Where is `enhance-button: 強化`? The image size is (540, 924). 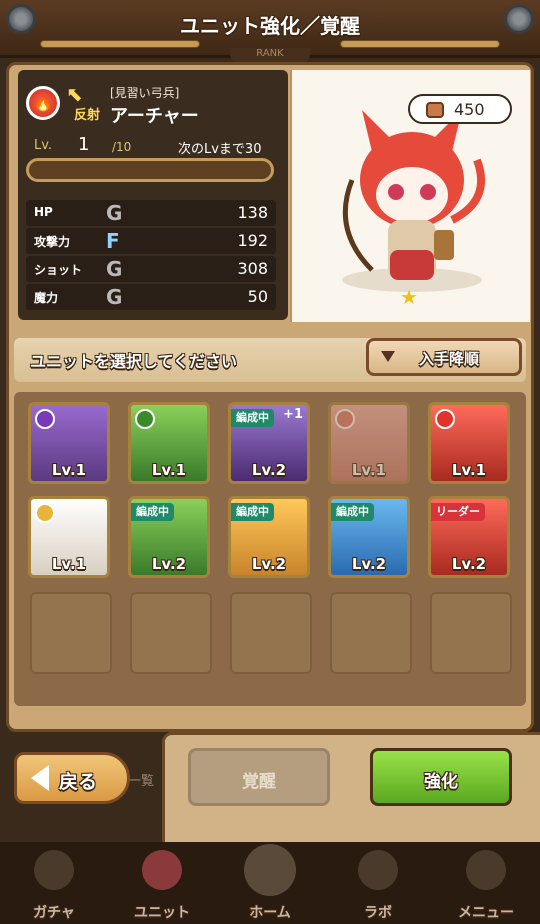 enhance-button: 強化 is located at coordinates (441, 777).